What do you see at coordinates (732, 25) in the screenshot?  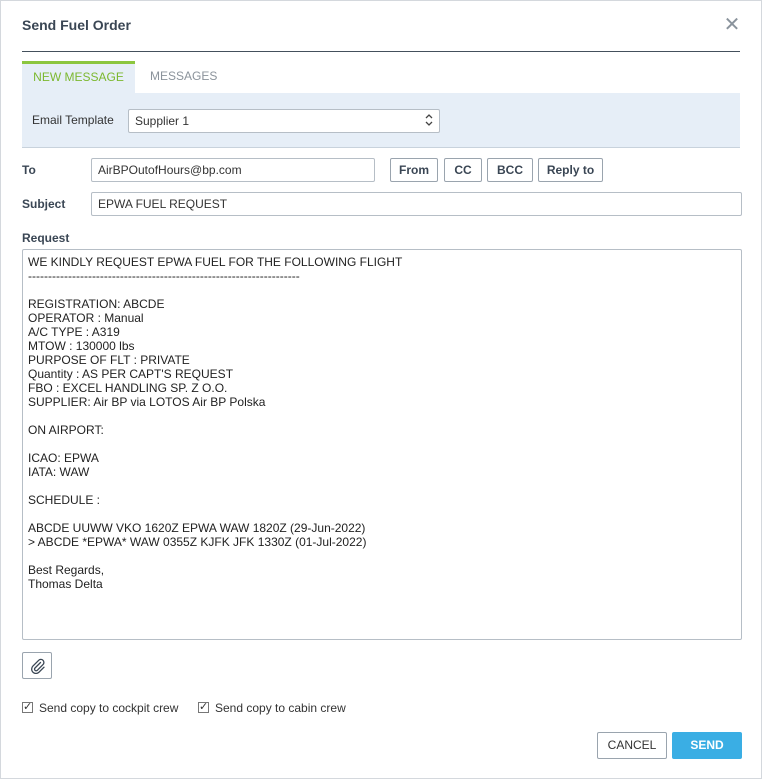 I see `close-icon: ✕` at bounding box center [732, 25].